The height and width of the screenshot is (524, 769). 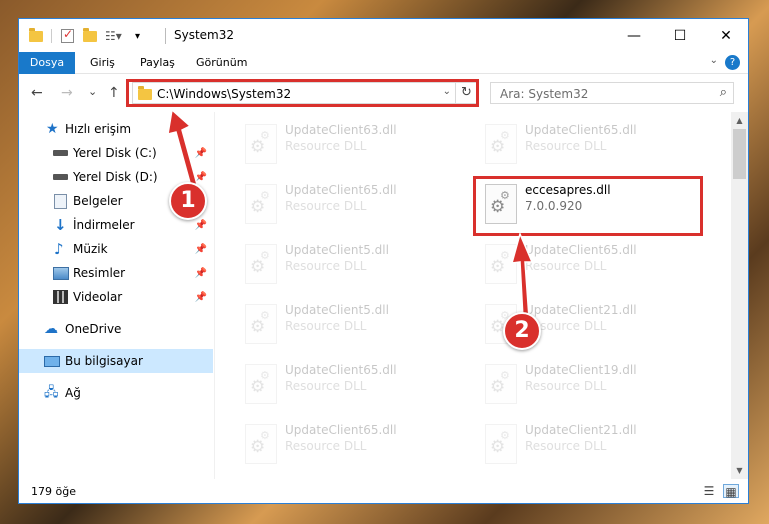 What do you see at coordinates (51, 392) in the screenshot?
I see `network-icon: 🖧` at bounding box center [51, 392].